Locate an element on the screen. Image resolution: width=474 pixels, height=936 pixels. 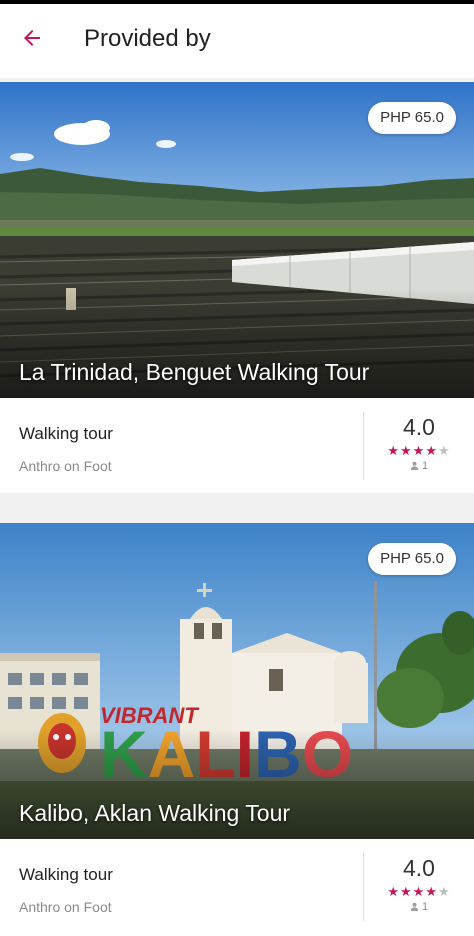
back-button is located at coordinates (32, 38).